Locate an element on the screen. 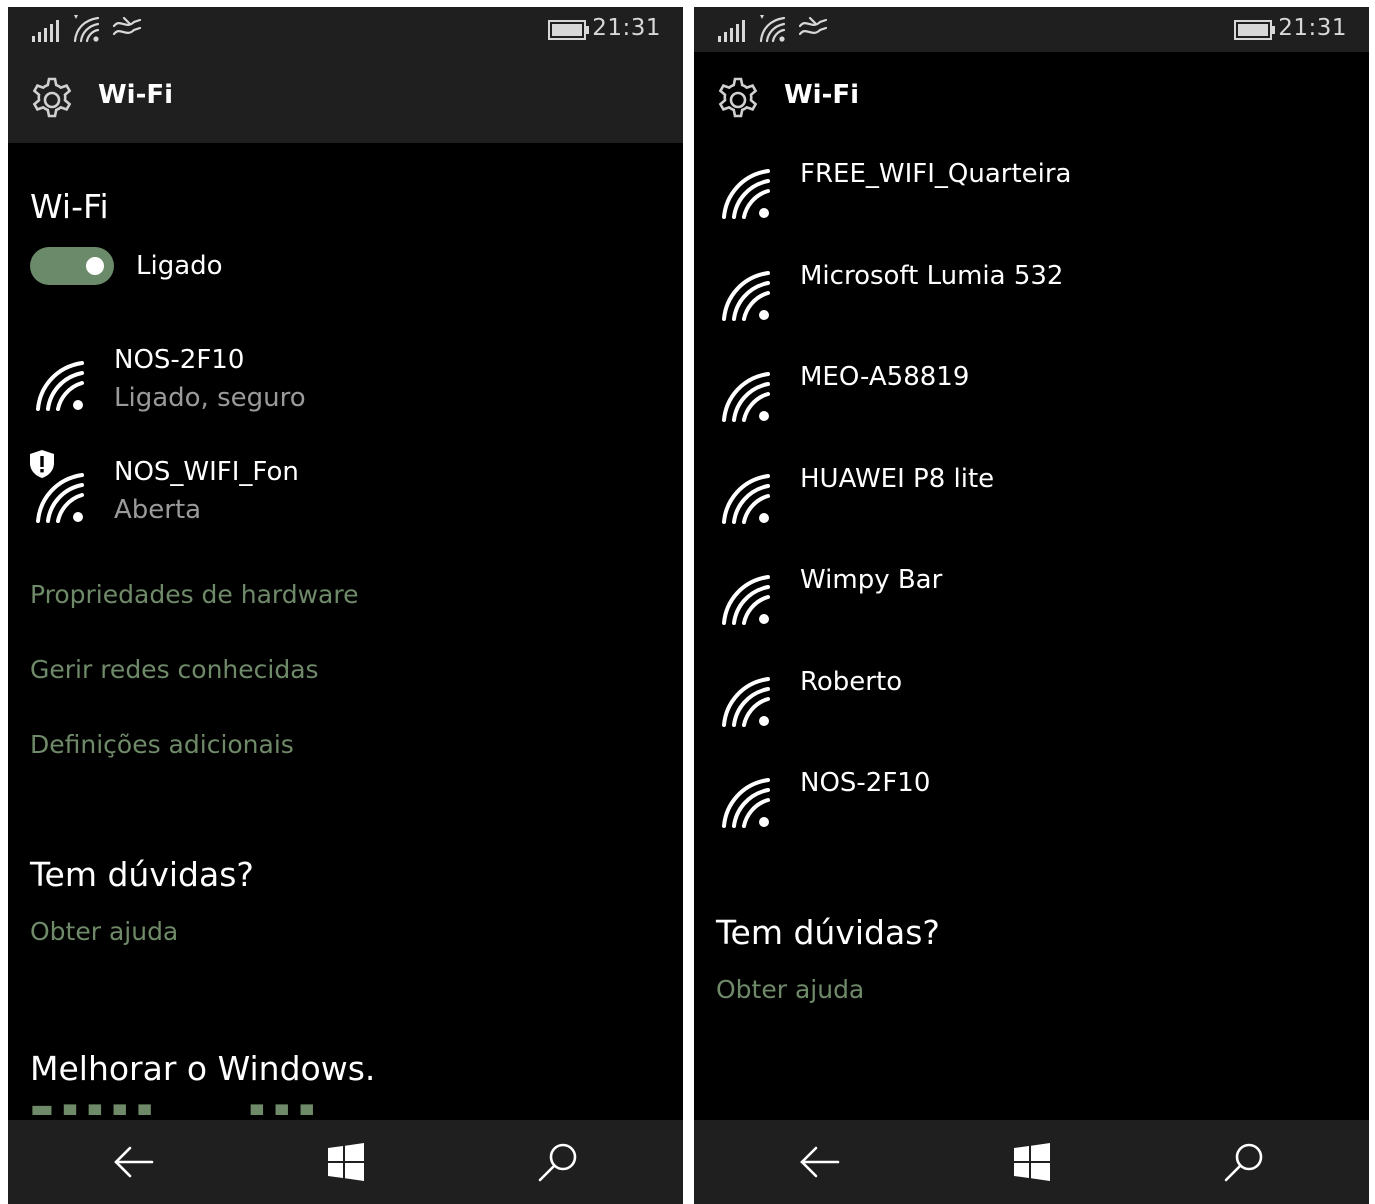 The image size is (1375, 1204). additional-settings-link: Definições adicionais is located at coordinates (162, 744).